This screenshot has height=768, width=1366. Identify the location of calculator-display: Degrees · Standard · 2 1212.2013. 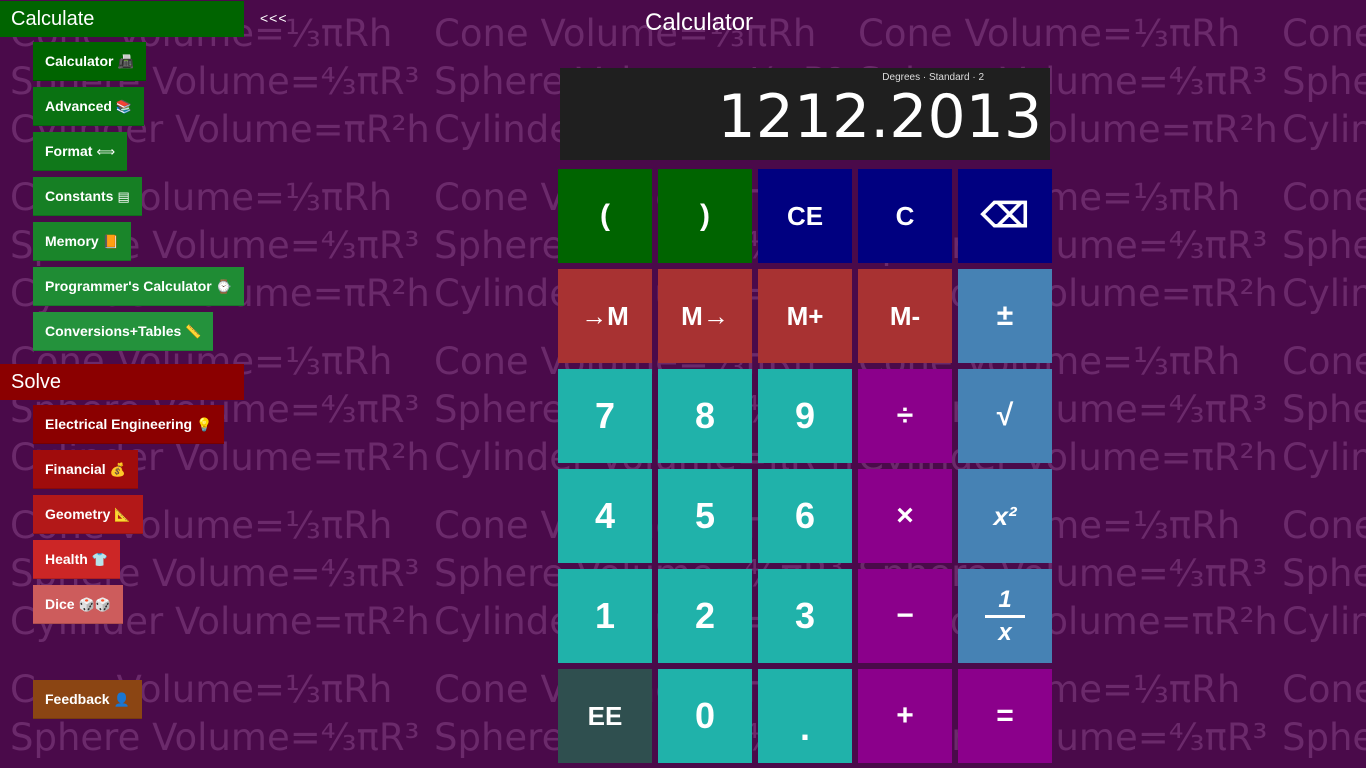
(805, 114).